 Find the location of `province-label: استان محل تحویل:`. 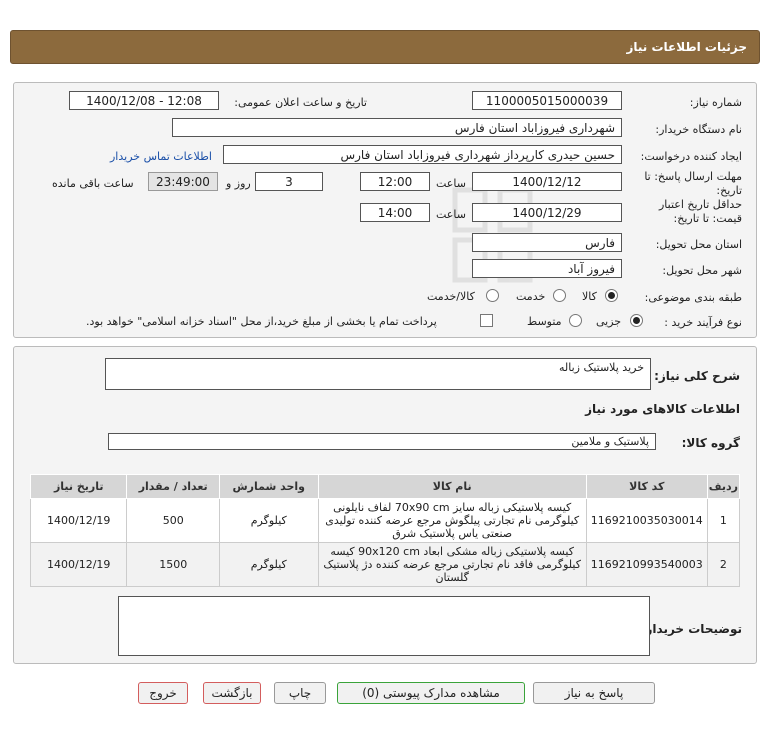

province-label: استان محل تحویل: is located at coordinates (698, 244).